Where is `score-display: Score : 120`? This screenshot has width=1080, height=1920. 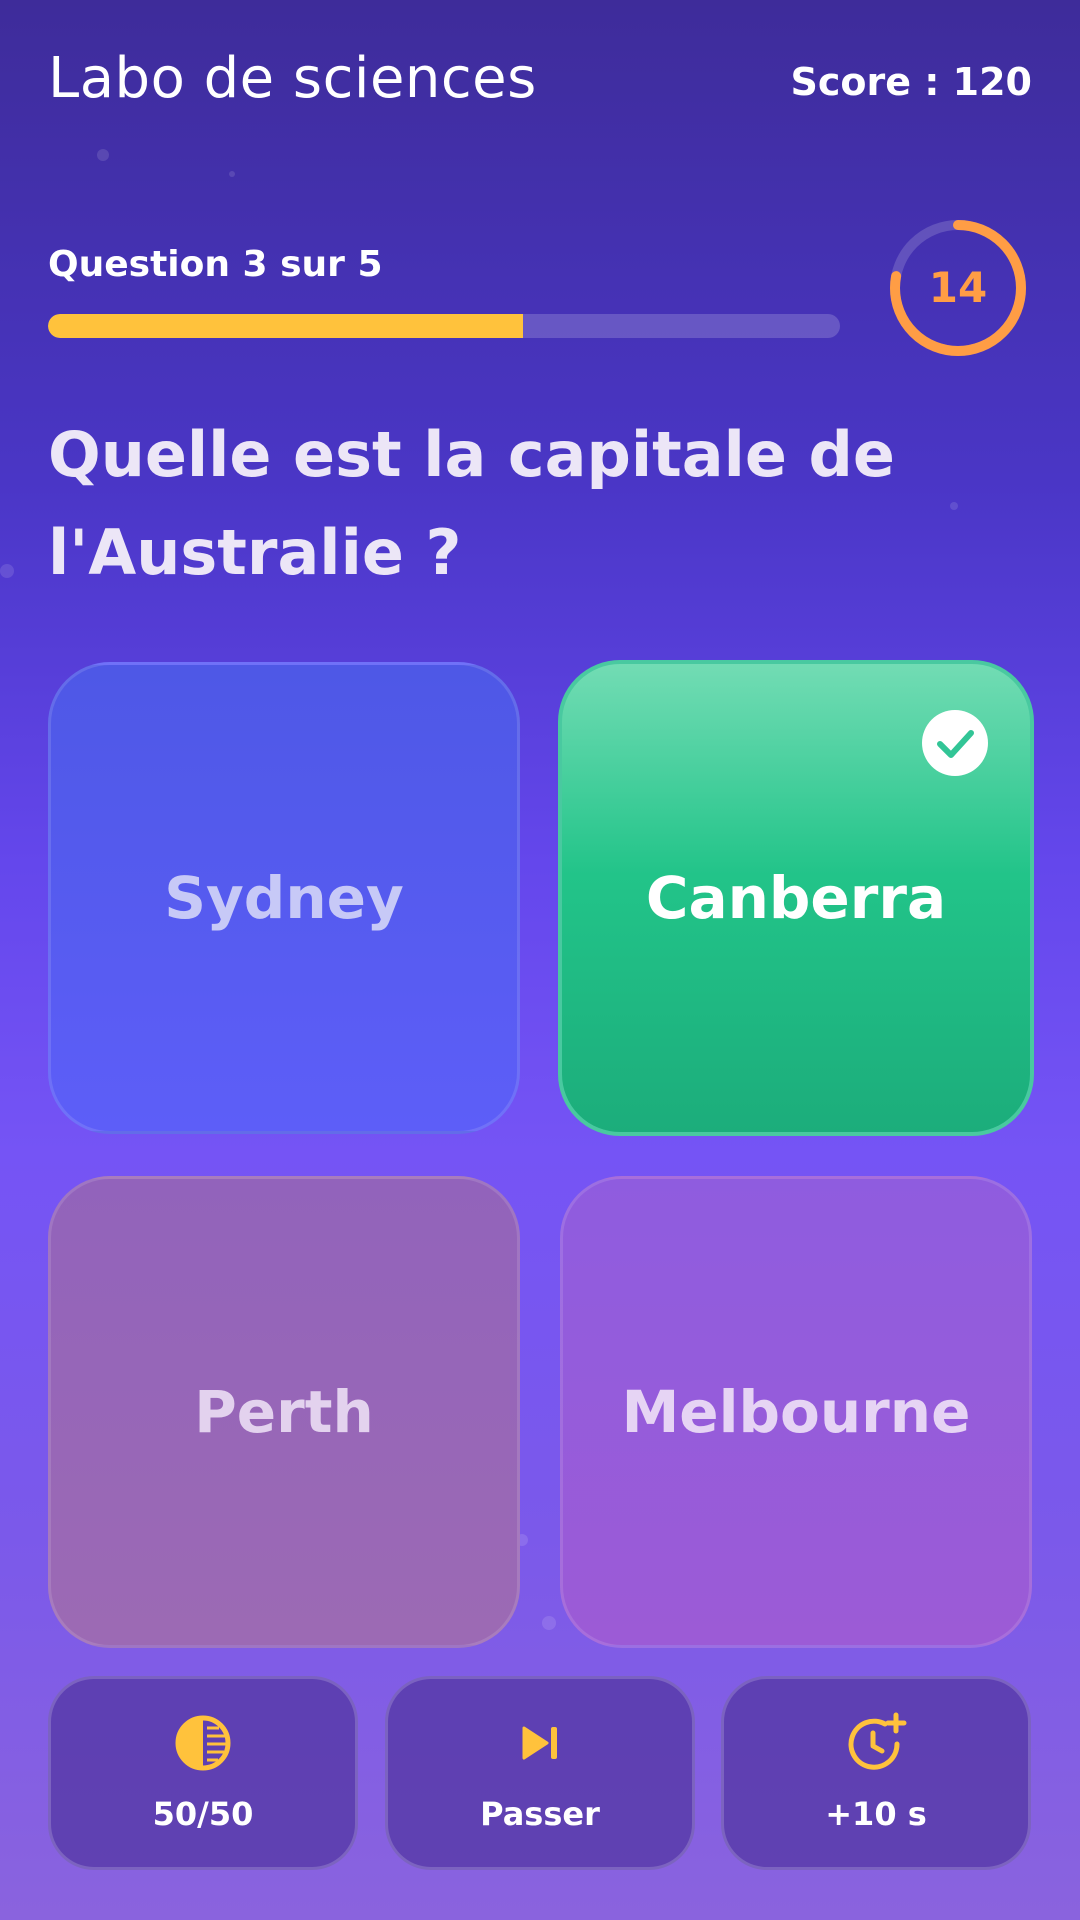
score-display: Score : 120 is located at coordinates (911, 82).